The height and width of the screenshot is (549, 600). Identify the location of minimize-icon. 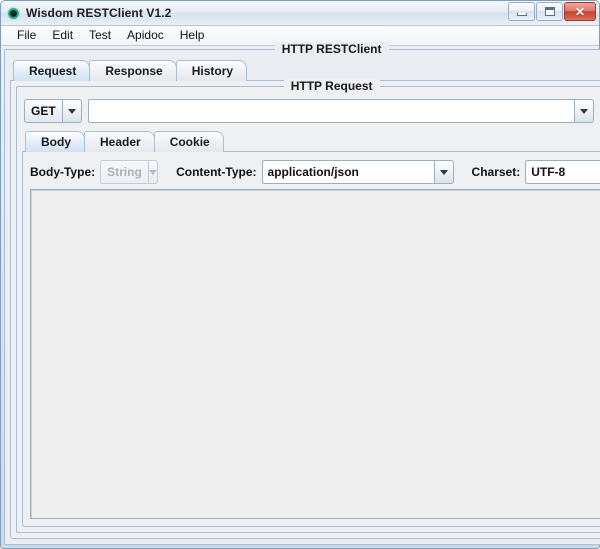
(521, 14).